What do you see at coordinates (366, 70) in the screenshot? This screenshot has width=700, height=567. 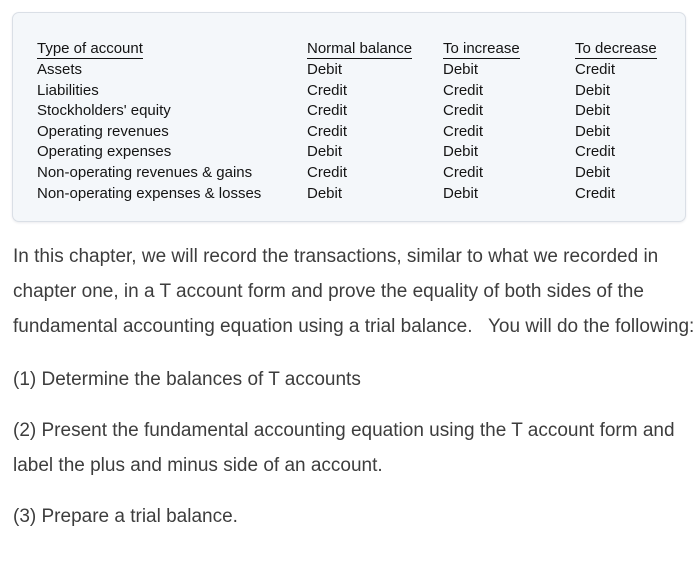 I see `table-row: Assets Debit Debit Credit` at bounding box center [366, 70].